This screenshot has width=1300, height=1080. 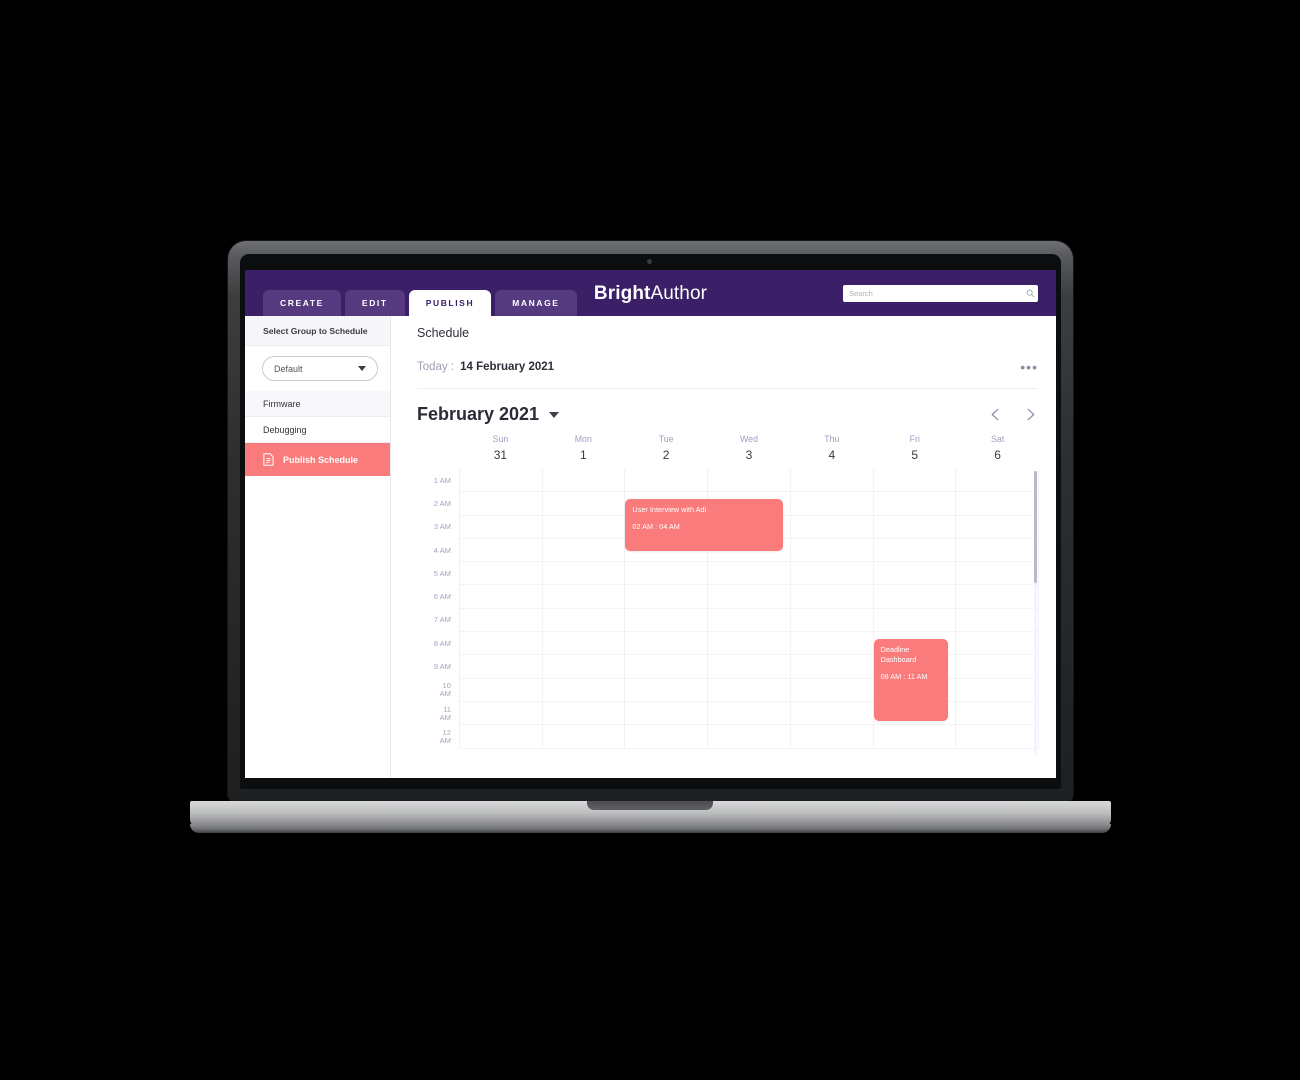 What do you see at coordinates (1029, 367) in the screenshot?
I see `overflow-menu-icon: •••` at bounding box center [1029, 367].